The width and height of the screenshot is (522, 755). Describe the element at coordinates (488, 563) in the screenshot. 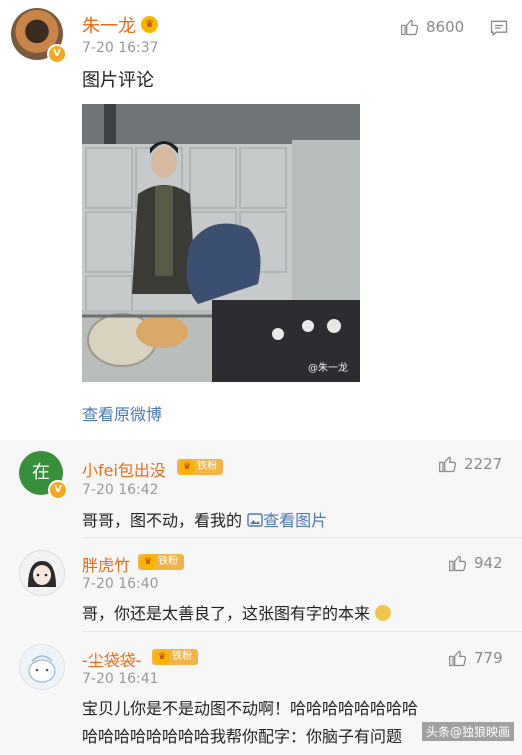

I see `comment-like-count: 942` at that location.